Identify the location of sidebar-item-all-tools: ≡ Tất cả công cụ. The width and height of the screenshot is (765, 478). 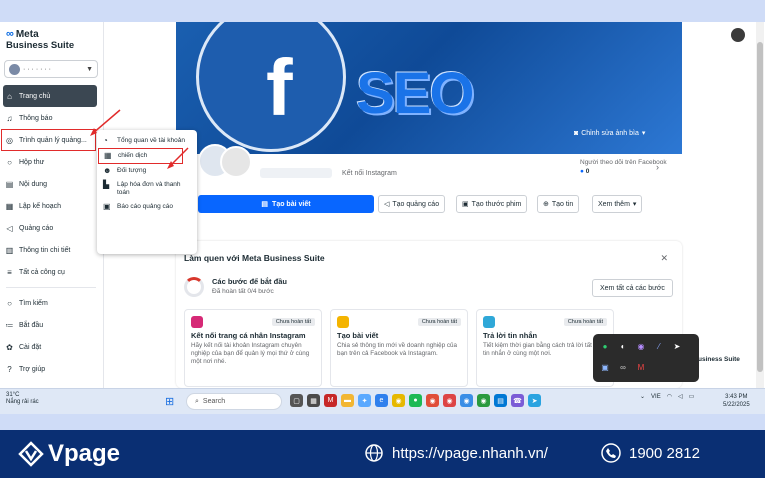
(51, 272).